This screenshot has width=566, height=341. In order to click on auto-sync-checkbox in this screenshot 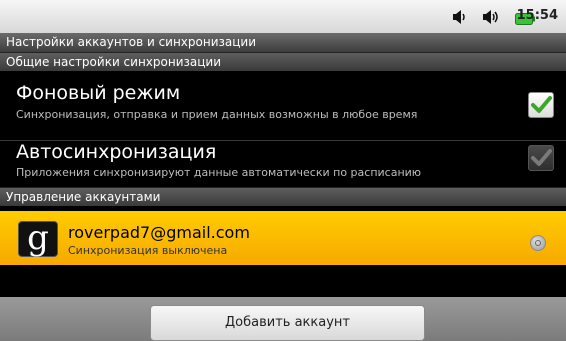, I will do `click(541, 158)`.